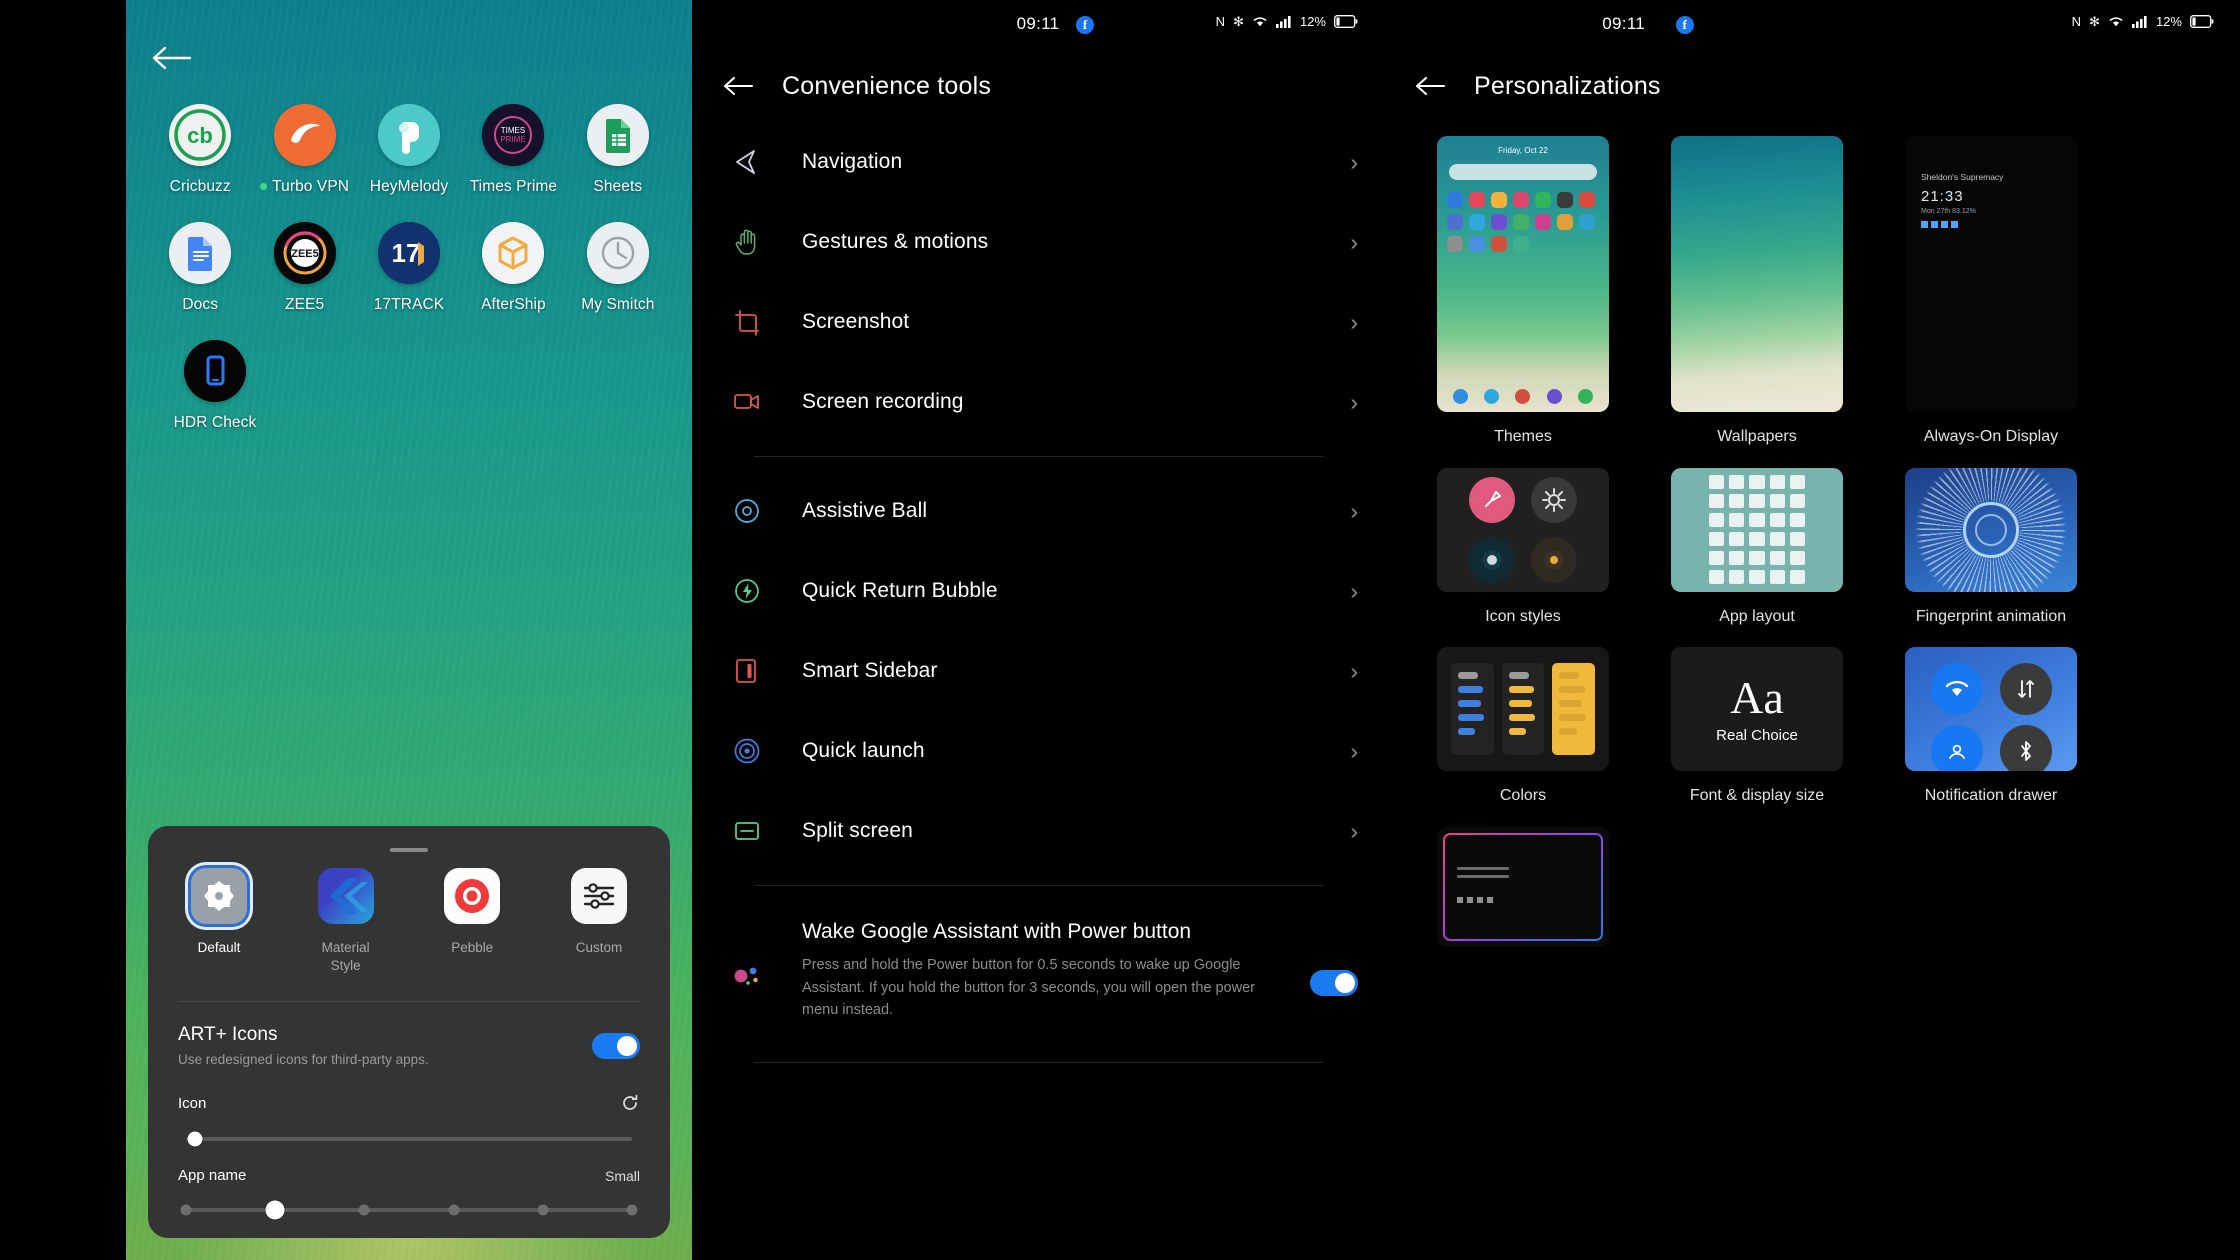 This screenshot has height=1260, width=2240. What do you see at coordinates (304, 268) in the screenshot?
I see `app-zee5: ZEE5 ZEE5` at bounding box center [304, 268].